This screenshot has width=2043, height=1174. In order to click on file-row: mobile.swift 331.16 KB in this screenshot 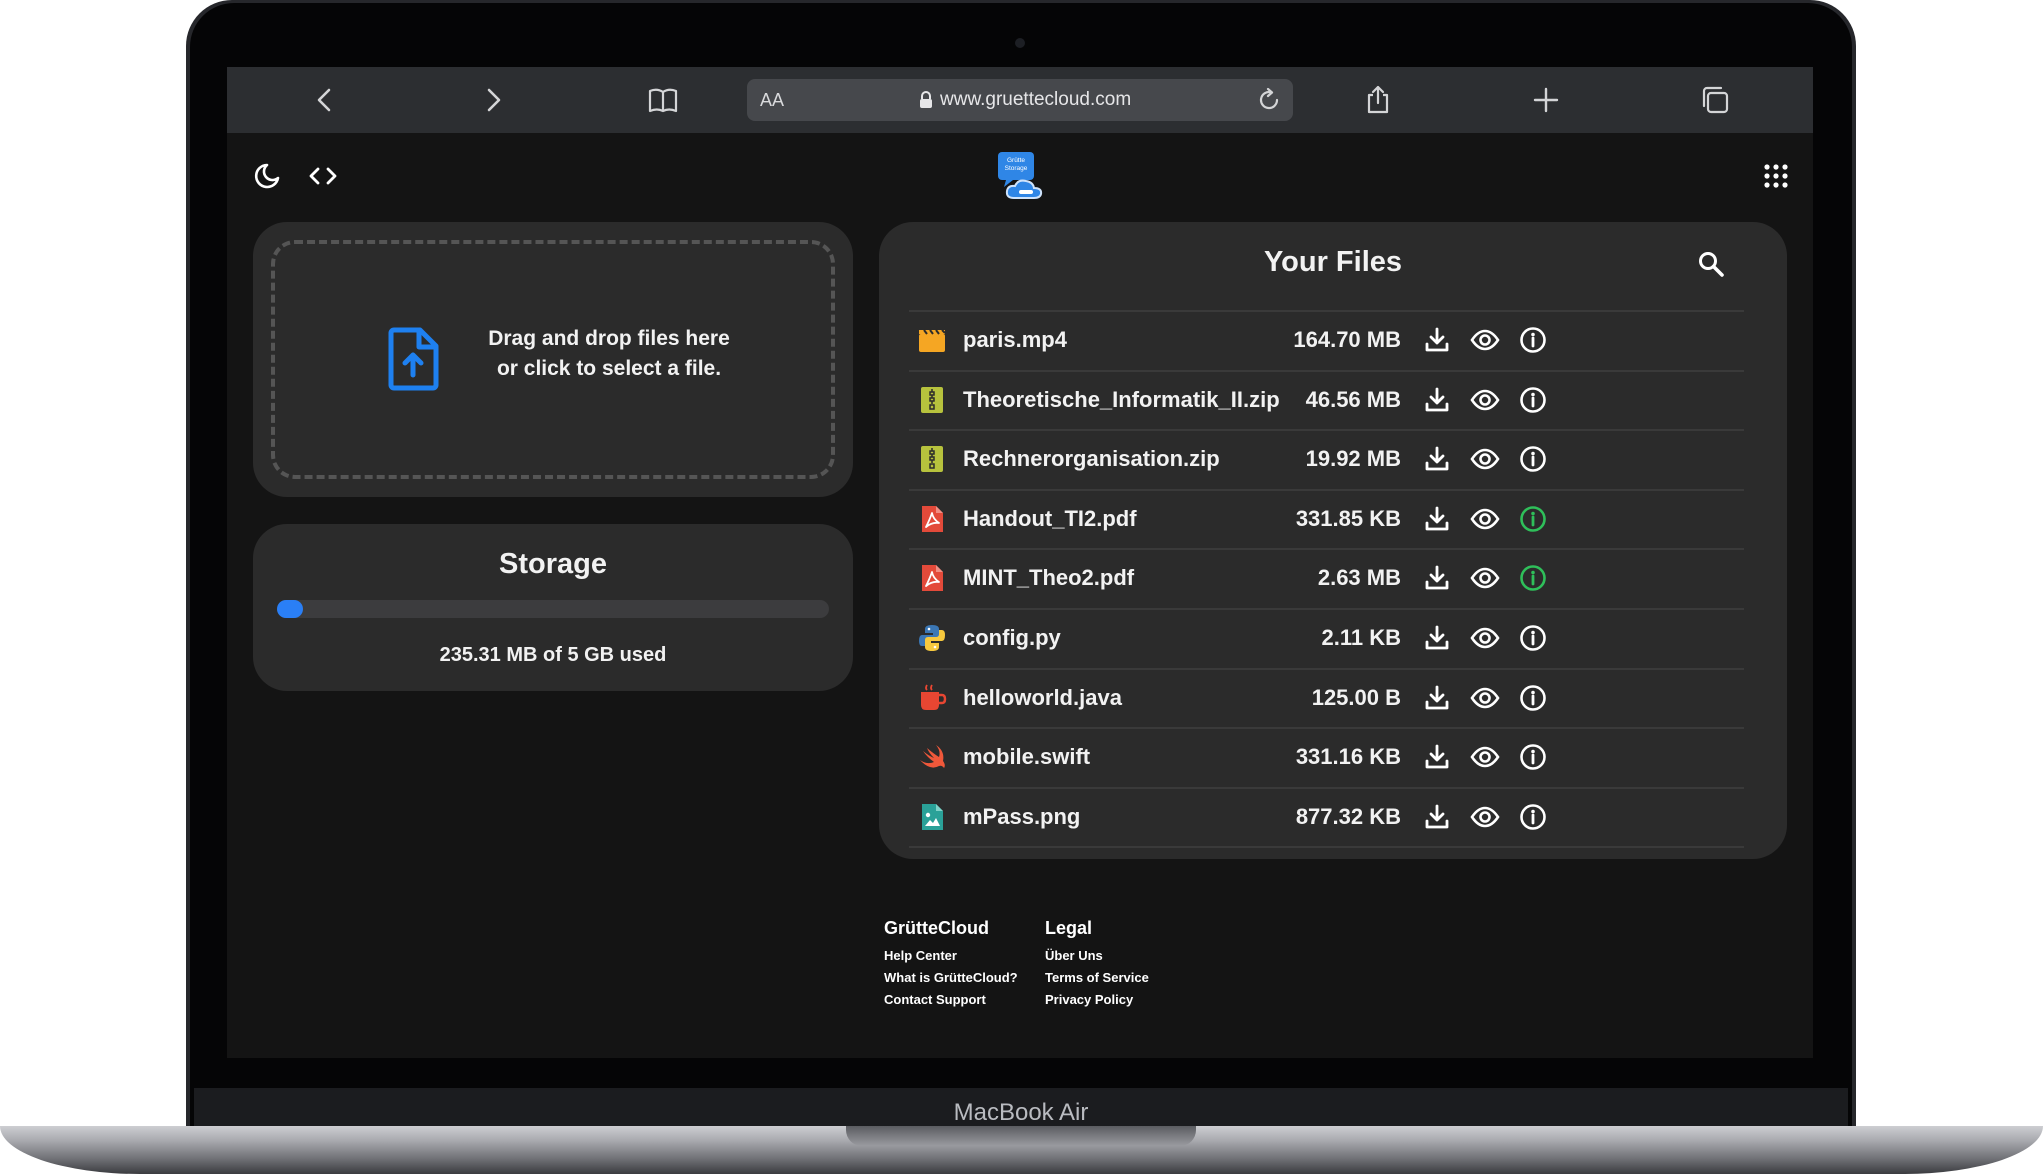, I will do `click(1326, 759)`.